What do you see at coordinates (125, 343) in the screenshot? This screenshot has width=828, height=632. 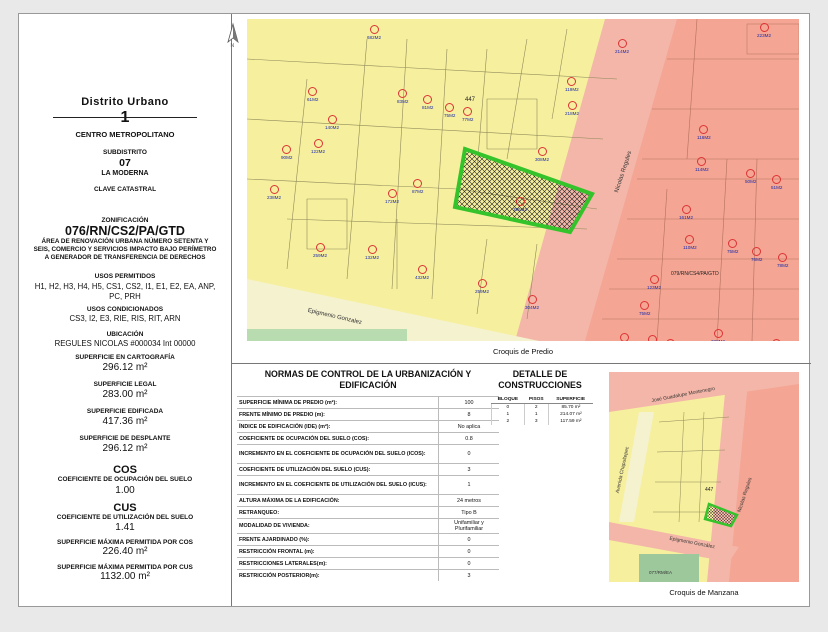 I see `location-value: REGULES NICOLAS #000034 Int 00000` at bounding box center [125, 343].